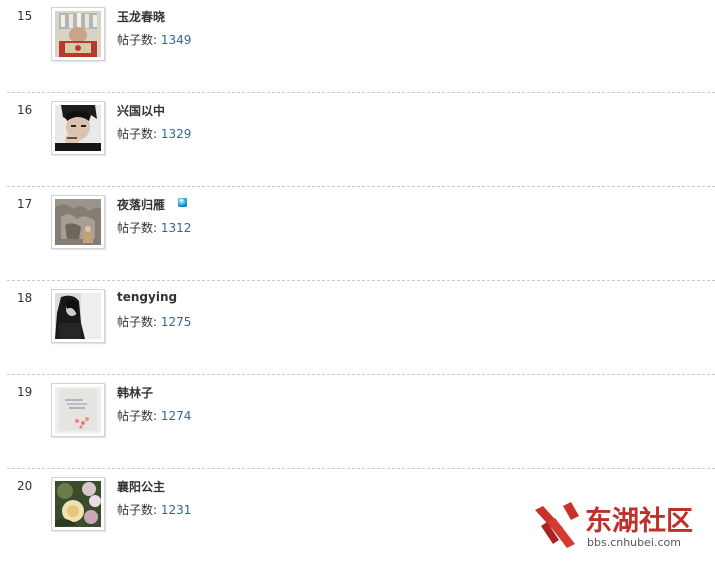 Image resolution: width=715 pixels, height=564 pixels. Describe the element at coordinates (176, 510) in the screenshot. I see `post-count-value: 1231` at that location.